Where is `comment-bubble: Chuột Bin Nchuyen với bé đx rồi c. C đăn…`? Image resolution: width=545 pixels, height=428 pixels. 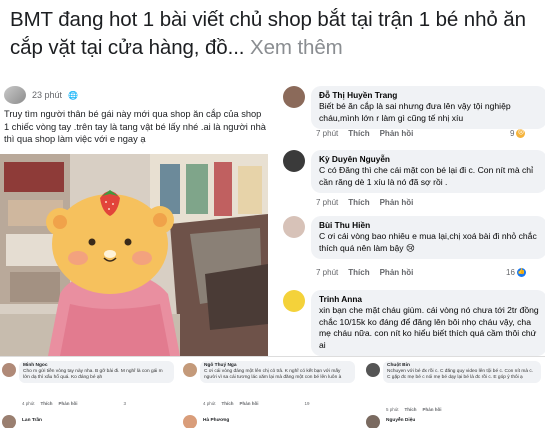
comment-bubble: Chuột Bin Nchuyen với bé đx rồi c. C đăn… is located at coordinates (462, 372).